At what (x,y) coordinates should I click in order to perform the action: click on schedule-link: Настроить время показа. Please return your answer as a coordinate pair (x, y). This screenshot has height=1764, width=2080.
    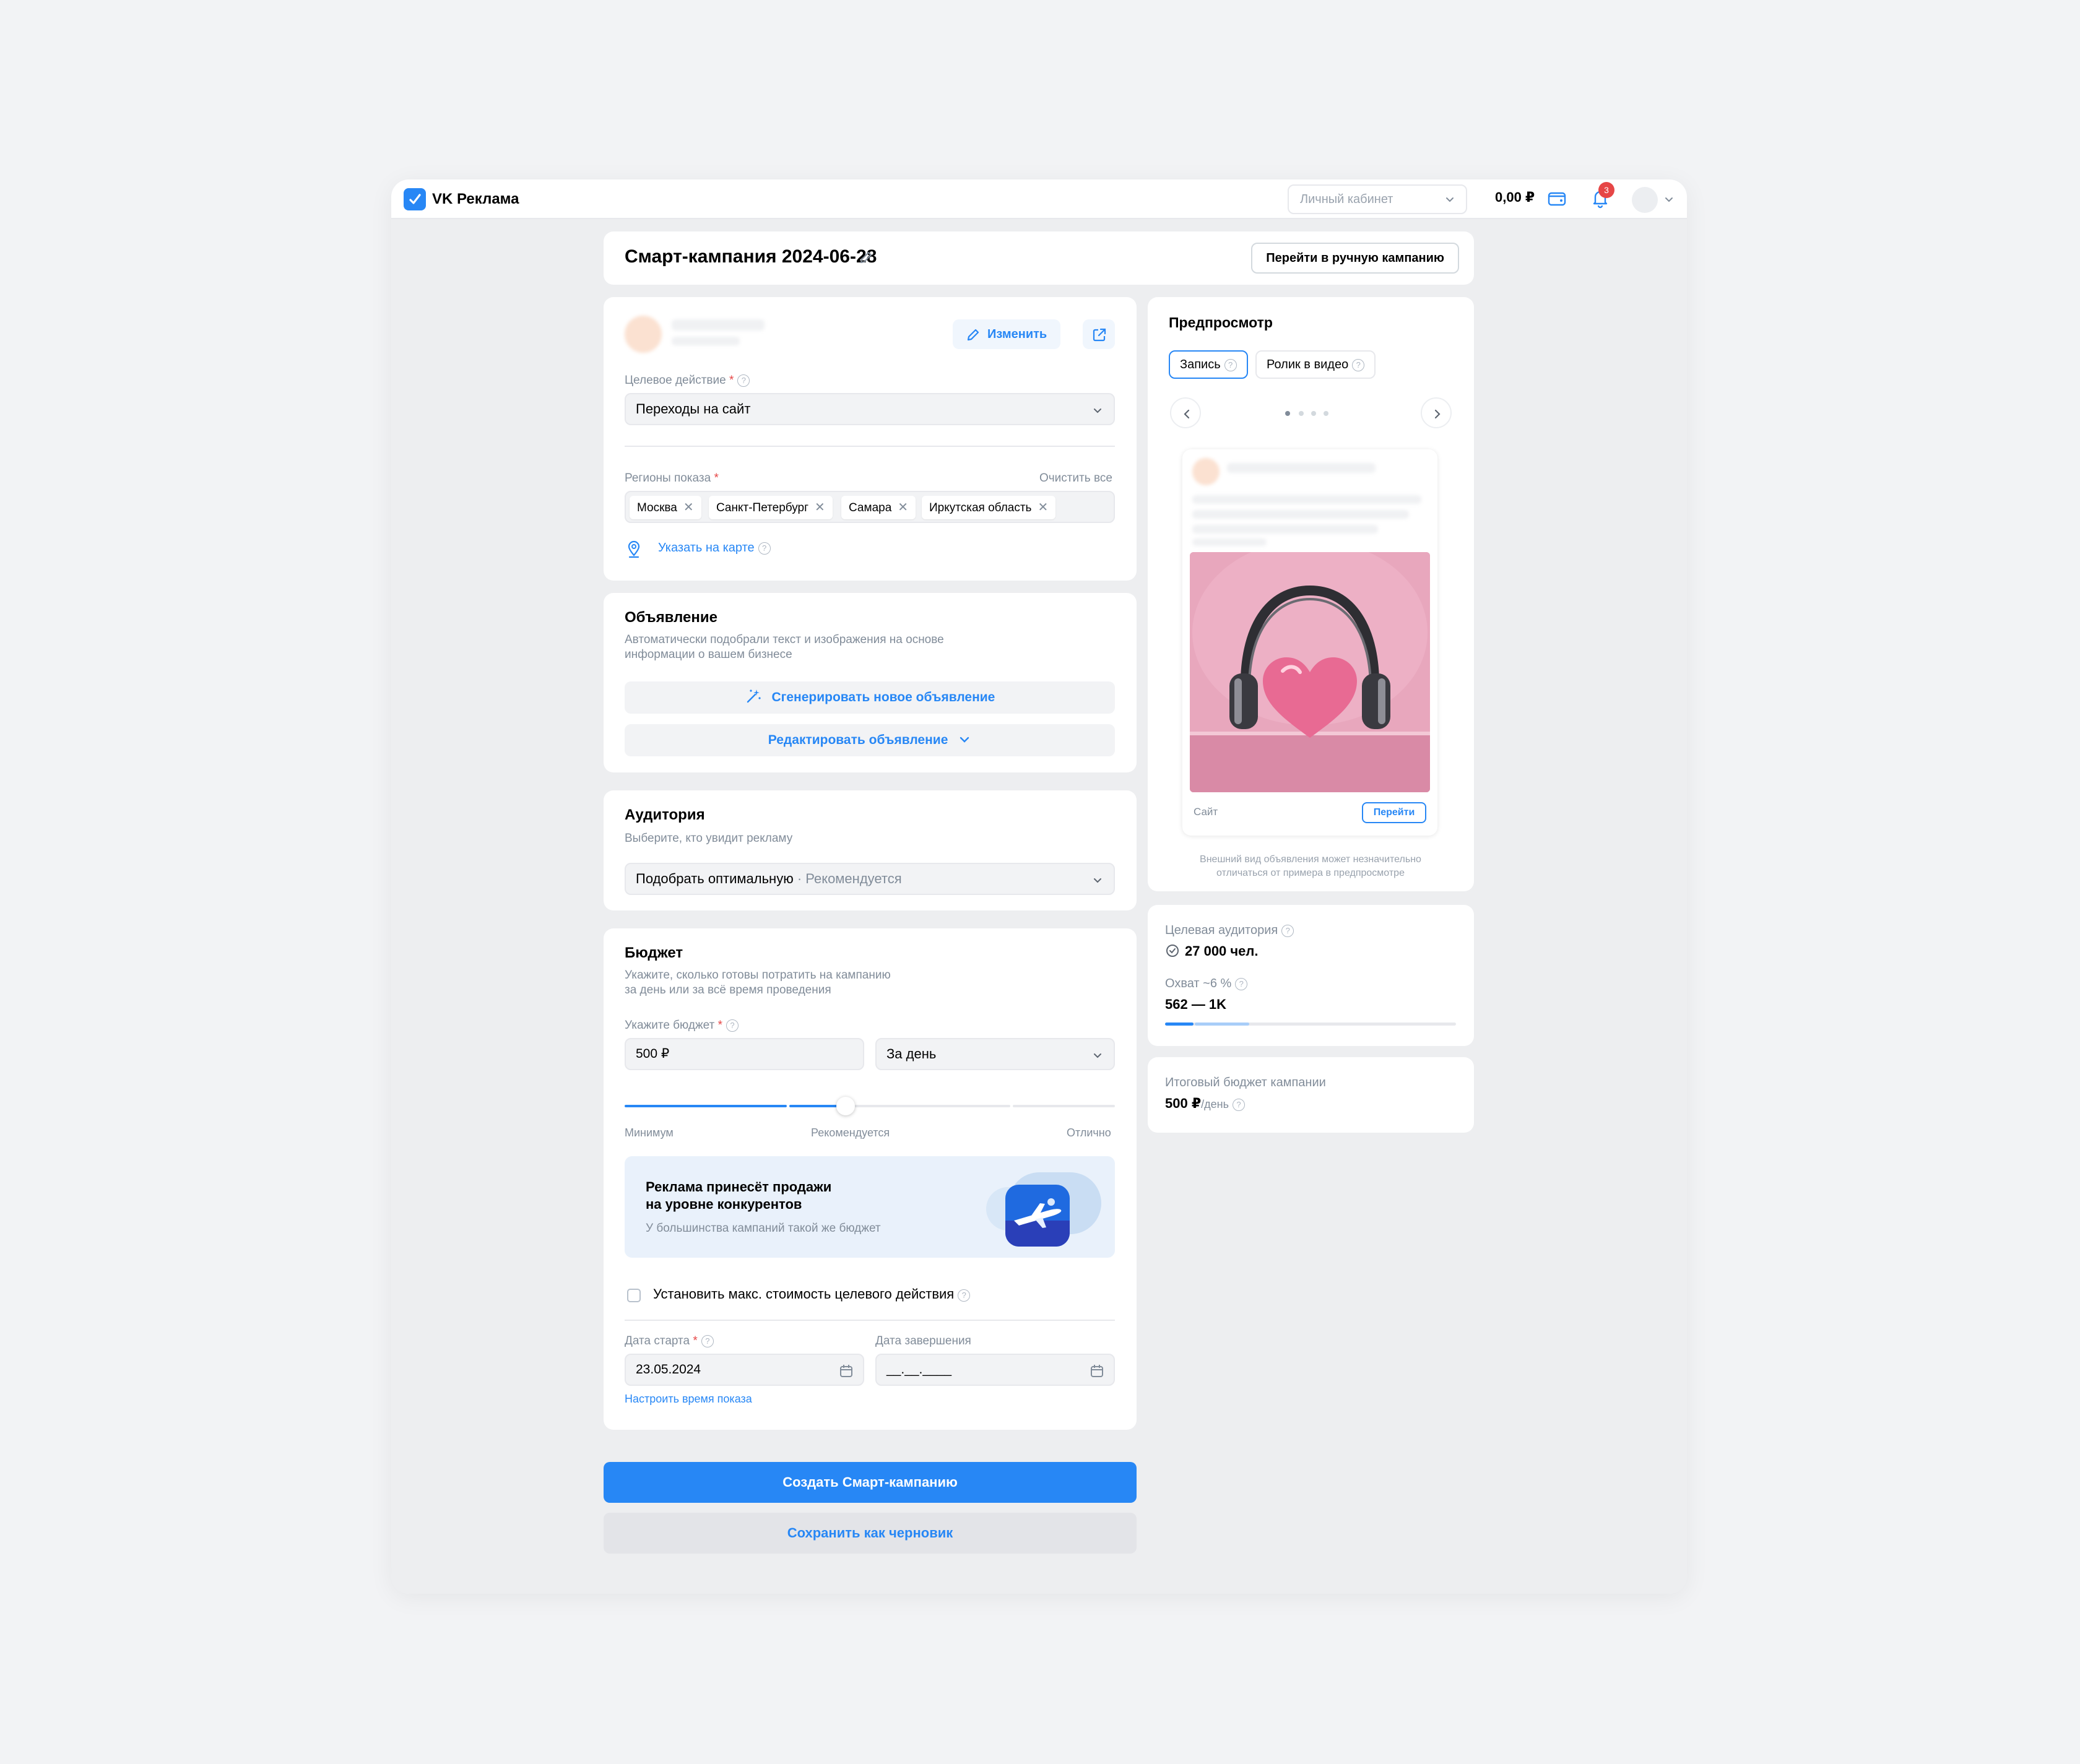
    Looking at the image, I should click on (688, 1399).